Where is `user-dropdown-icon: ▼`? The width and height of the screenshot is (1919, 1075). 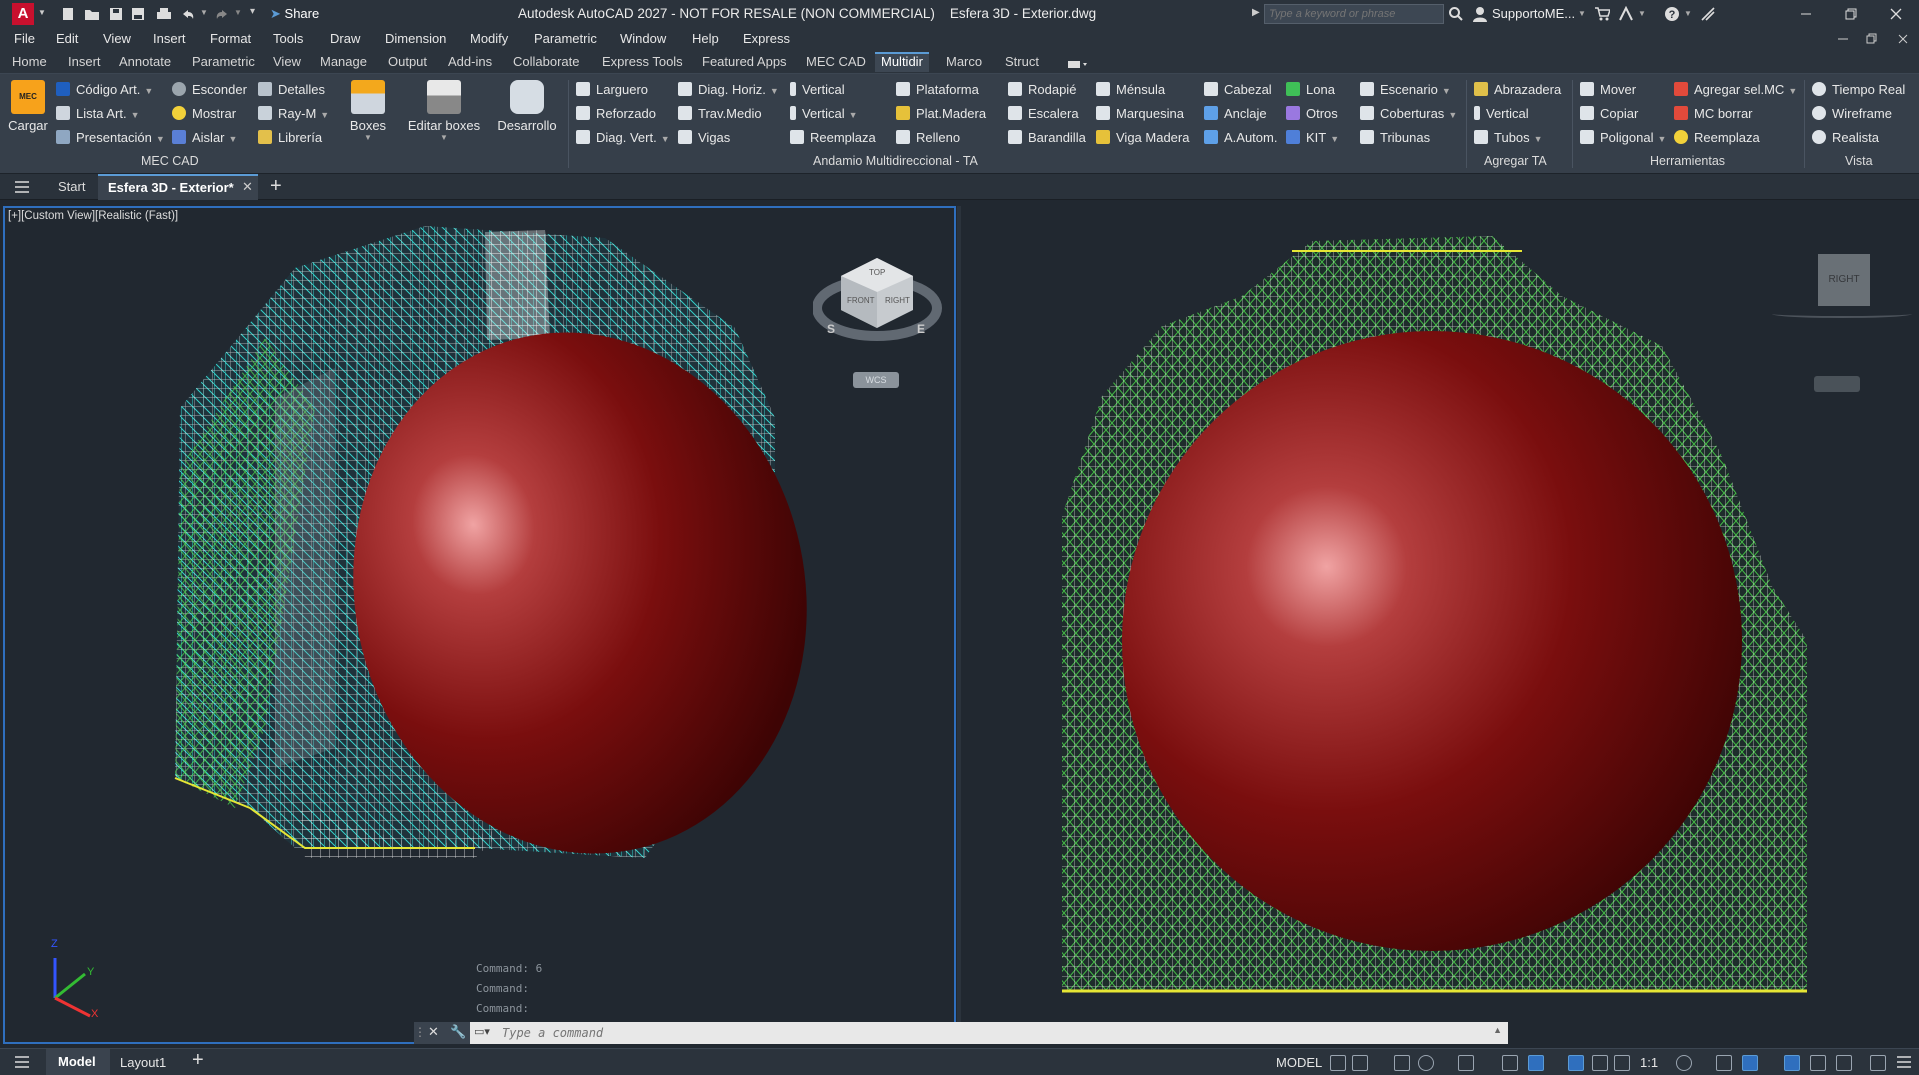 user-dropdown-icon: ▼ is located at coordinates (1582, 13).